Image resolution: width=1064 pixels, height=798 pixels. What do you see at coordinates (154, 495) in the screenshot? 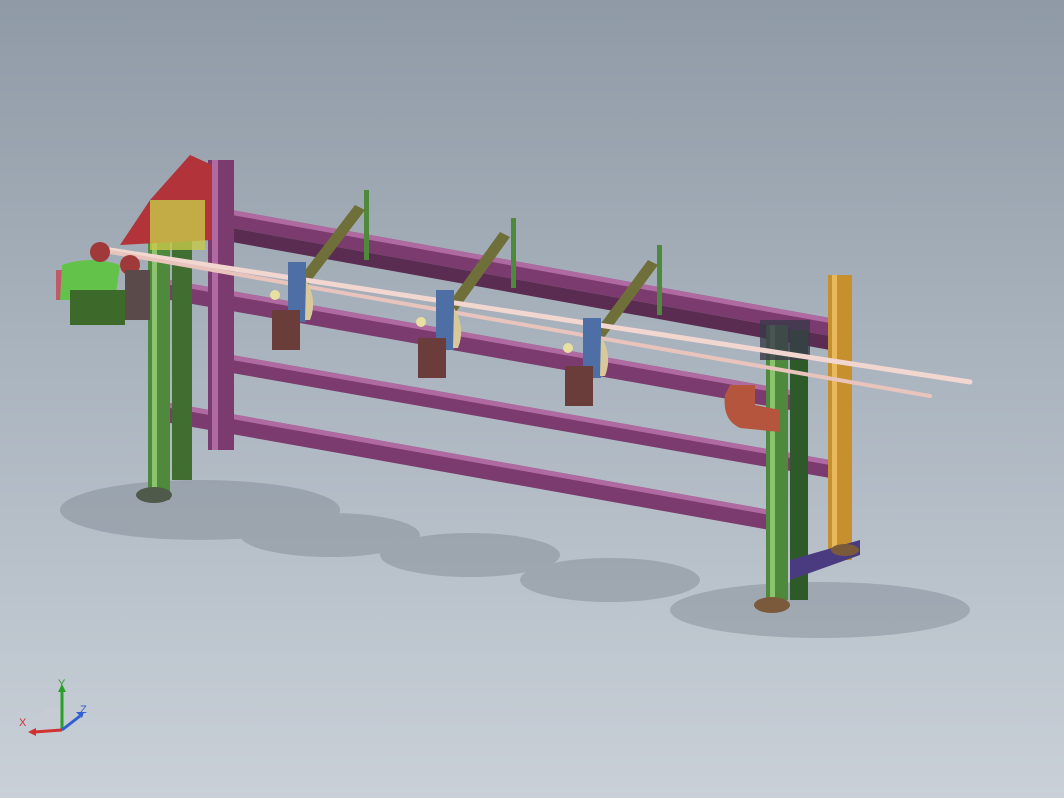
I see `left-foot` at bounding box center [154, 495].